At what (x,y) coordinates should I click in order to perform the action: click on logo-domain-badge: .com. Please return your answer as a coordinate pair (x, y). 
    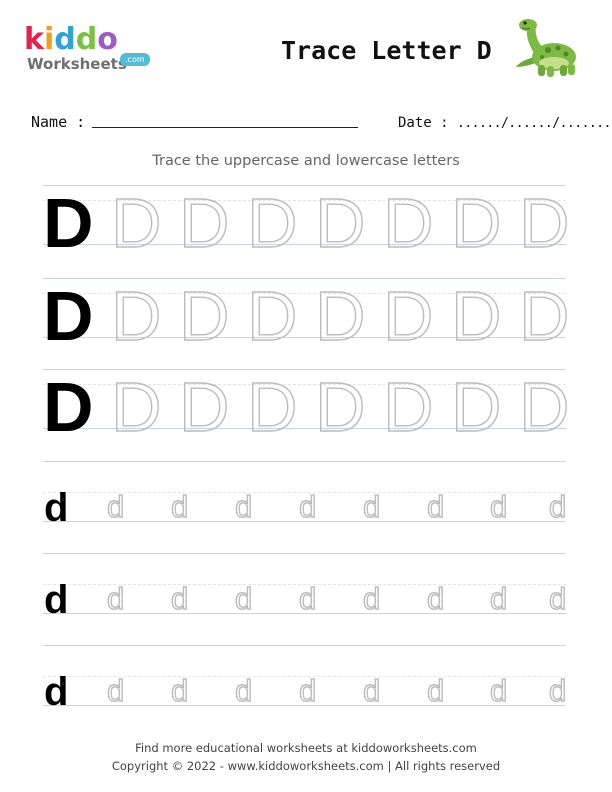
    Looking at the image, I should click on (135, 59).